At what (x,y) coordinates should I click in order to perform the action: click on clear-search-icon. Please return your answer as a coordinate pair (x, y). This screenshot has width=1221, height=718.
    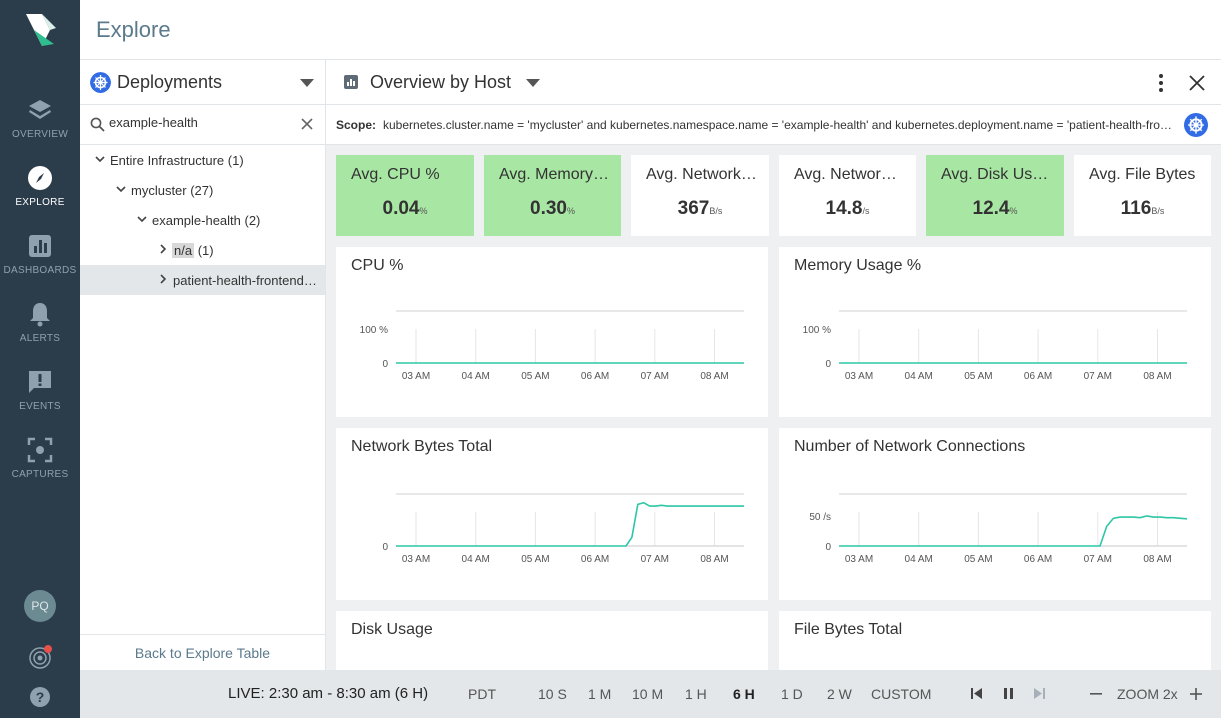
    Looking at the image, I should click on (307, 124).